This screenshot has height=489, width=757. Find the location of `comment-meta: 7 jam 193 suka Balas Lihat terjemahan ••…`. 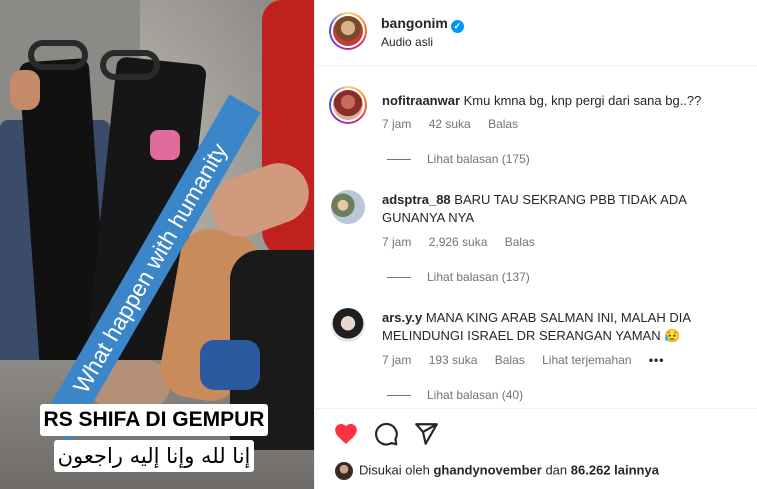

comment-meta: 7 jam 193 suka Balas Lihat terjemahan ••… is located at coordinates (530, 360).